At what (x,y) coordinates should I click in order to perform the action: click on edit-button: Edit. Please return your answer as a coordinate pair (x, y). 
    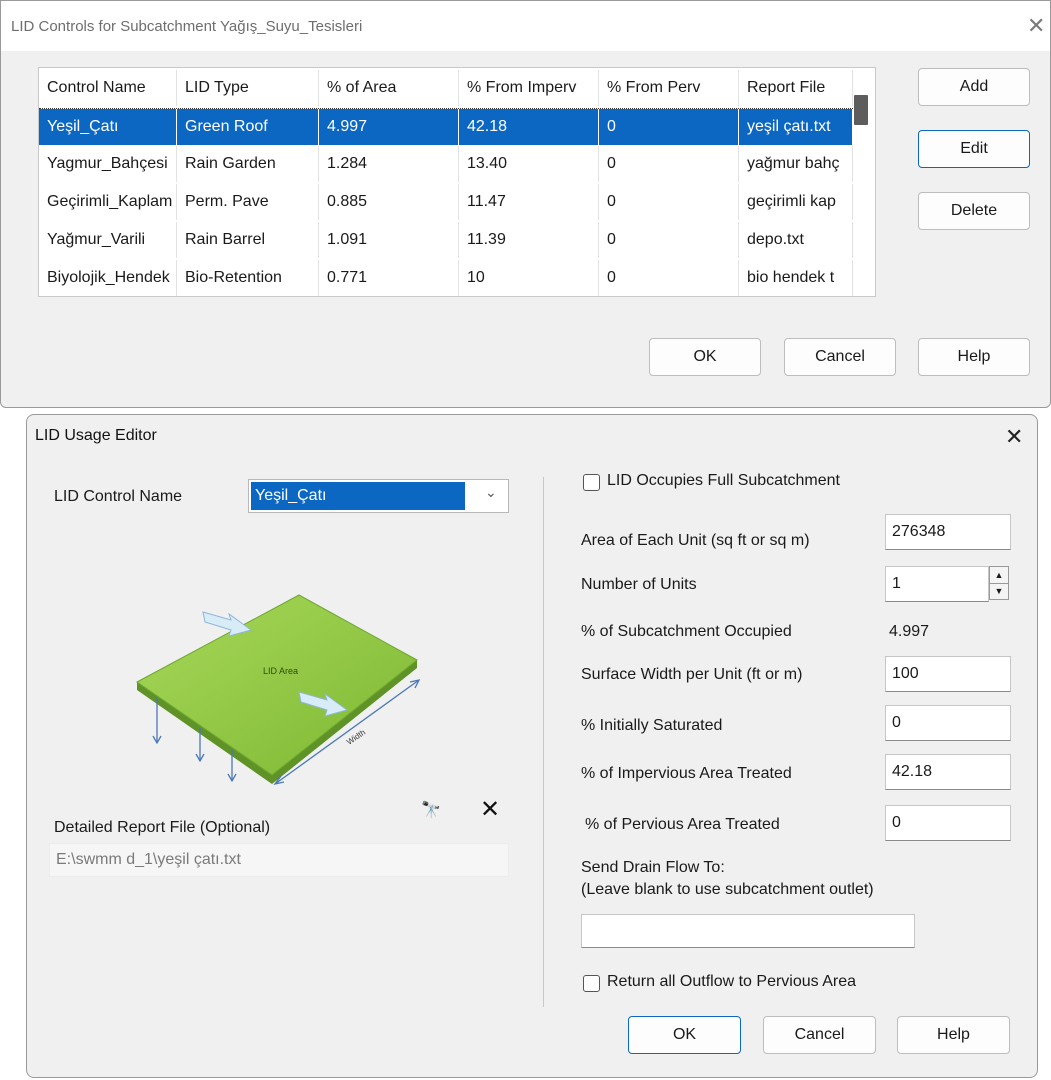
    Looking at the image, I should click on (974, 149).